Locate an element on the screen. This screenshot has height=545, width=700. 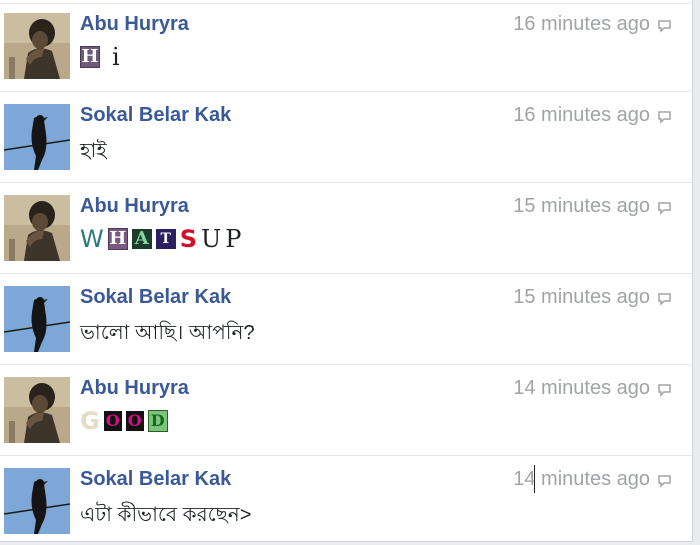
message-text: ভালো আছি। আপনি? is located at coordinates (167, 333).